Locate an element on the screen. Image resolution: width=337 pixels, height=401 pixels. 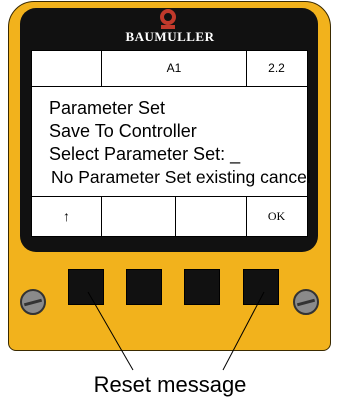
header-cell-title: A1 is located at coordinates (174, 68).